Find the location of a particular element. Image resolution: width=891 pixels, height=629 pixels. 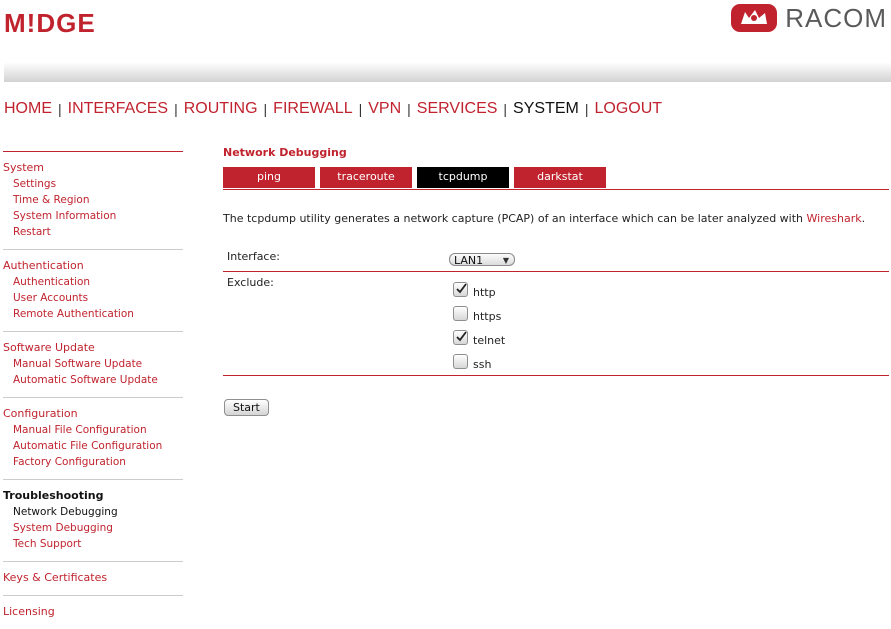

header-gradient-bar is located at coordinates (447, 72).